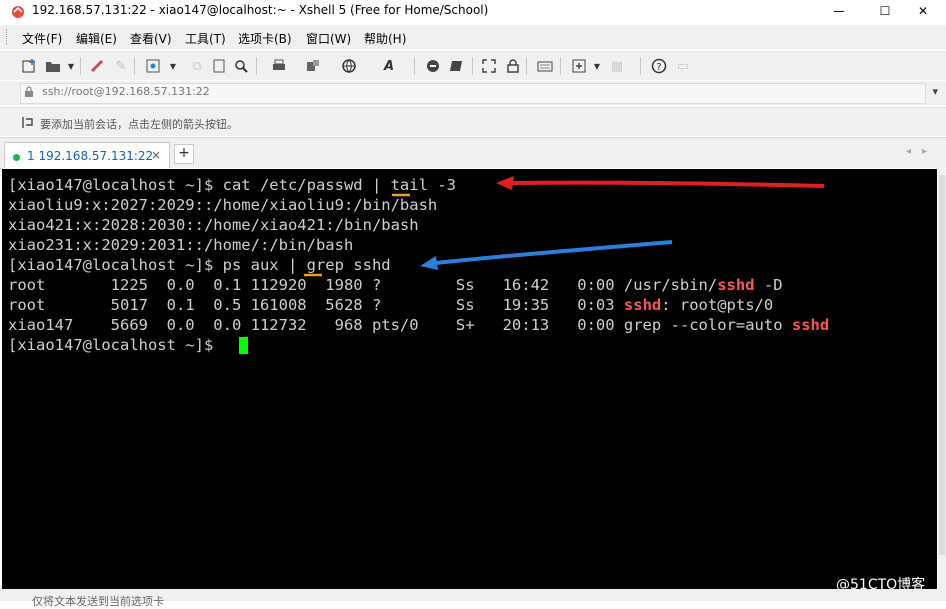 The image size is (946, 609). Describe the element at coordinates (564, 226) in the screenshot. I see `annotation-overlay` at that location.